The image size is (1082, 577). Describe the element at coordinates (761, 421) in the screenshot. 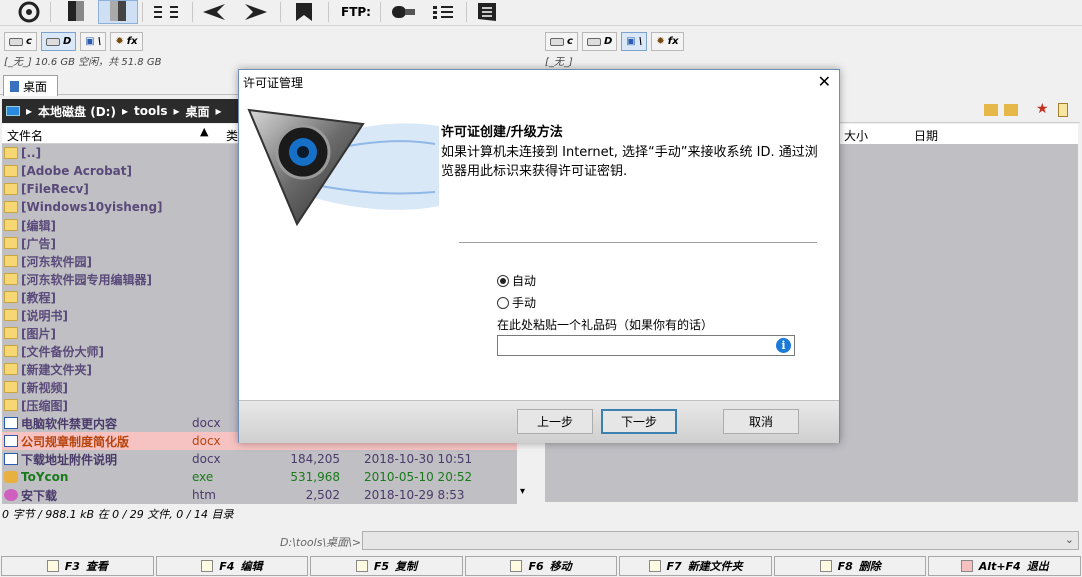

I see `cancel-button: 取消` at that location.